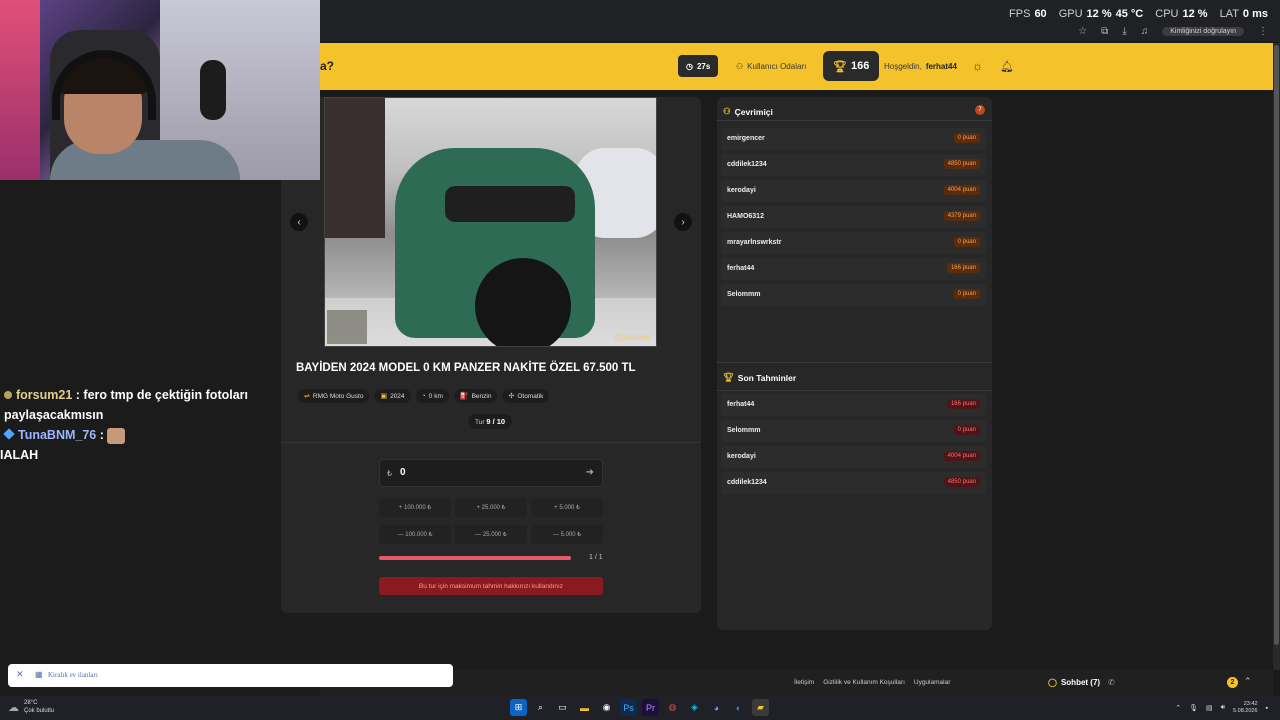 Image resolution: width=1280 pixels, height=720 pixels. I want to click on guess-input: ₺ 0 ➜, so click(491, 473).